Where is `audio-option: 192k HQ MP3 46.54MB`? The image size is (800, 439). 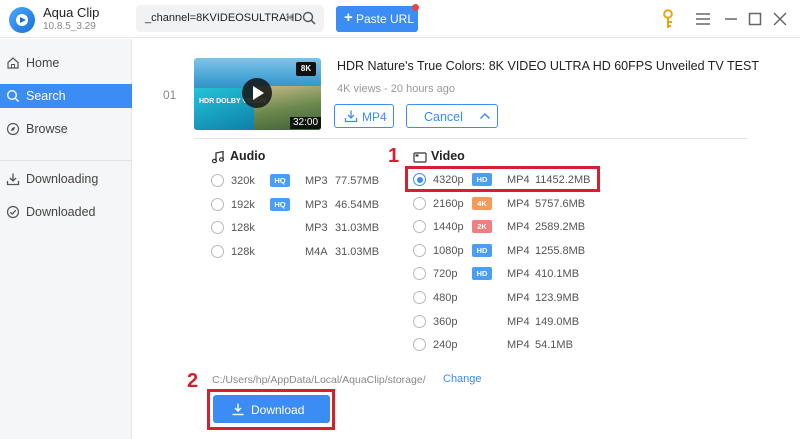
audio-option: 192k HQ MP3 46.54MB is located at coordinates (306, 205).